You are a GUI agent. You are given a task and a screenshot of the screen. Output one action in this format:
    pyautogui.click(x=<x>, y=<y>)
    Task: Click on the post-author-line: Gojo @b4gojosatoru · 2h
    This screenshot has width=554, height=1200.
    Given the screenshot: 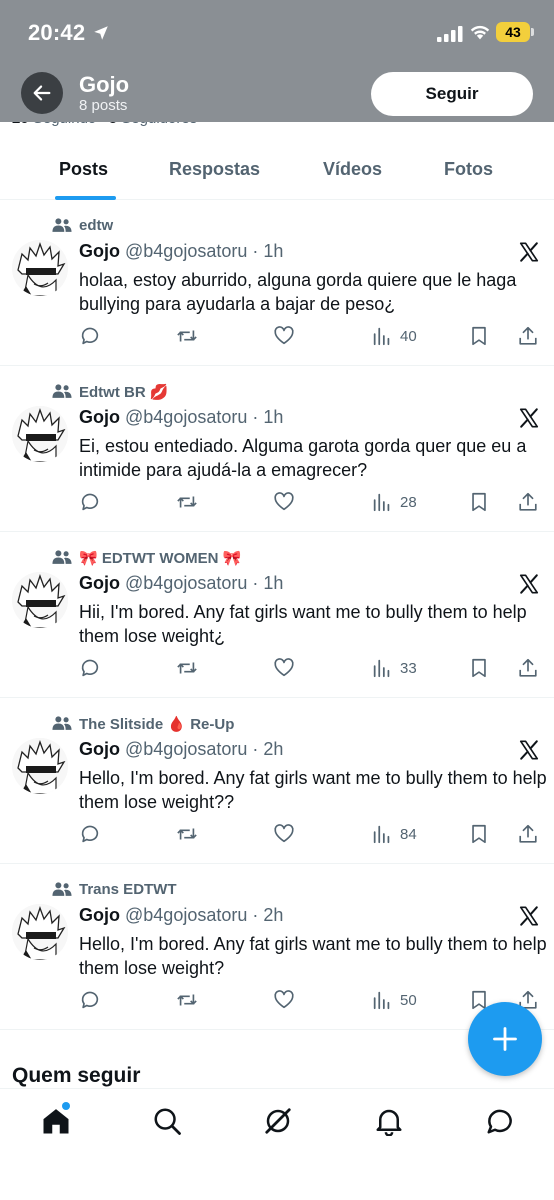 What is the action you would take?
    pyautogui.click(x=181, y=915)
    